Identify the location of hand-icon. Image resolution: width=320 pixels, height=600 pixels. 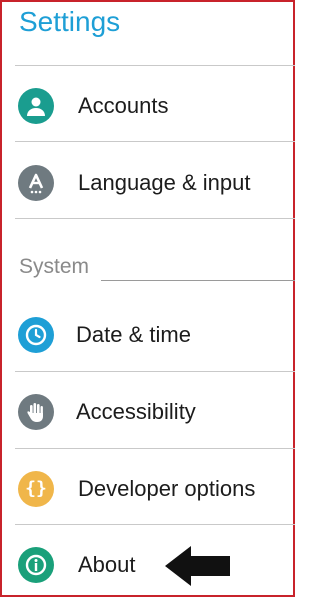
(36, 412).